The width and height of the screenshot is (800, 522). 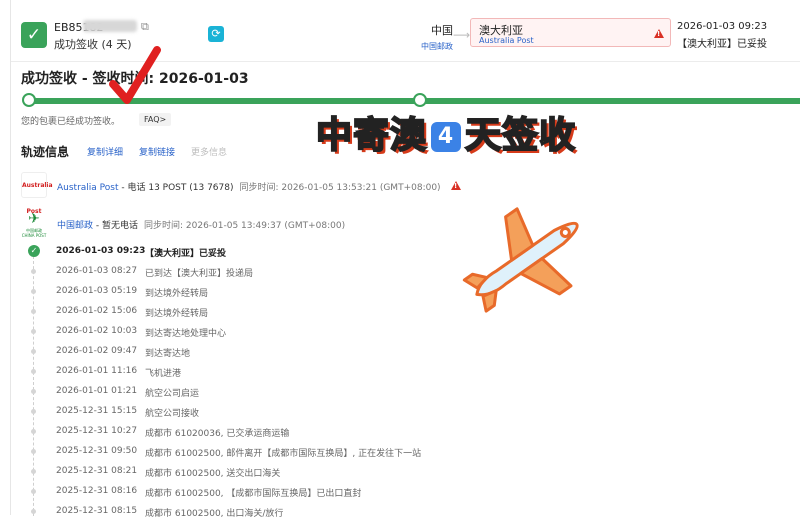 I want to click on event-time: 2025-12-31 08:21, so click(x=97, y=471).